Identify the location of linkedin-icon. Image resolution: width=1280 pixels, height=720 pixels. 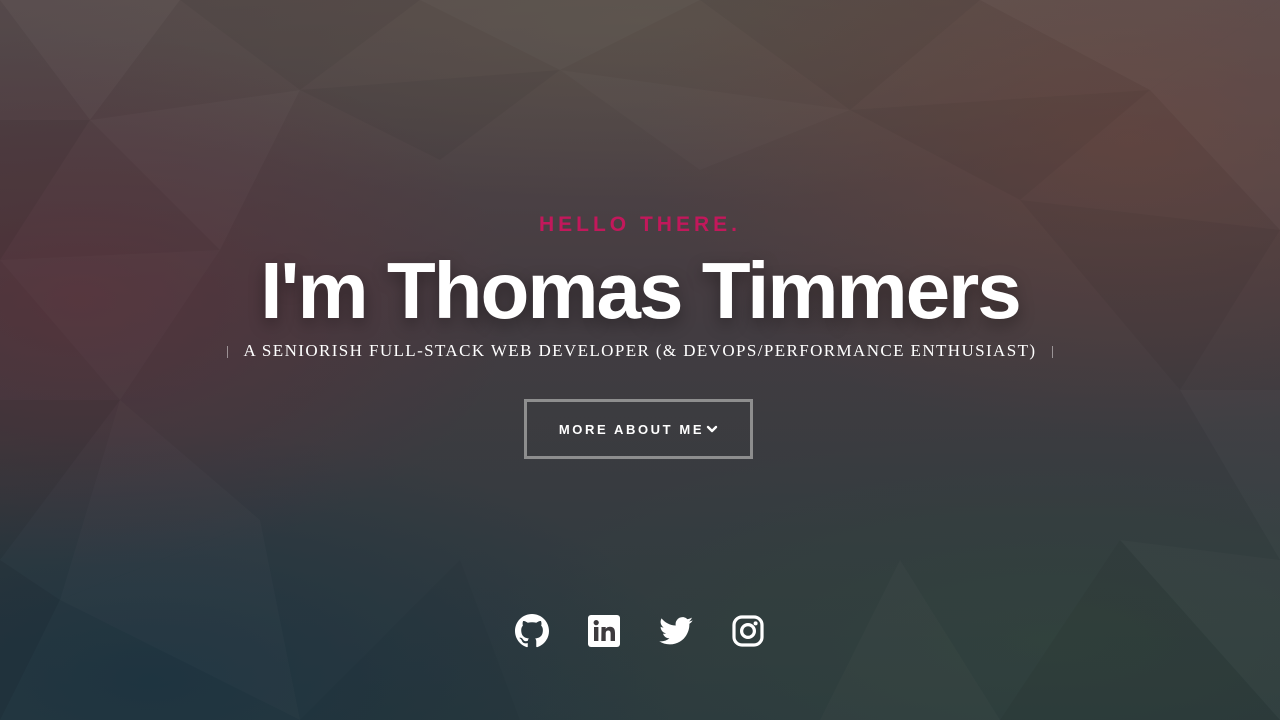
(604, 631).